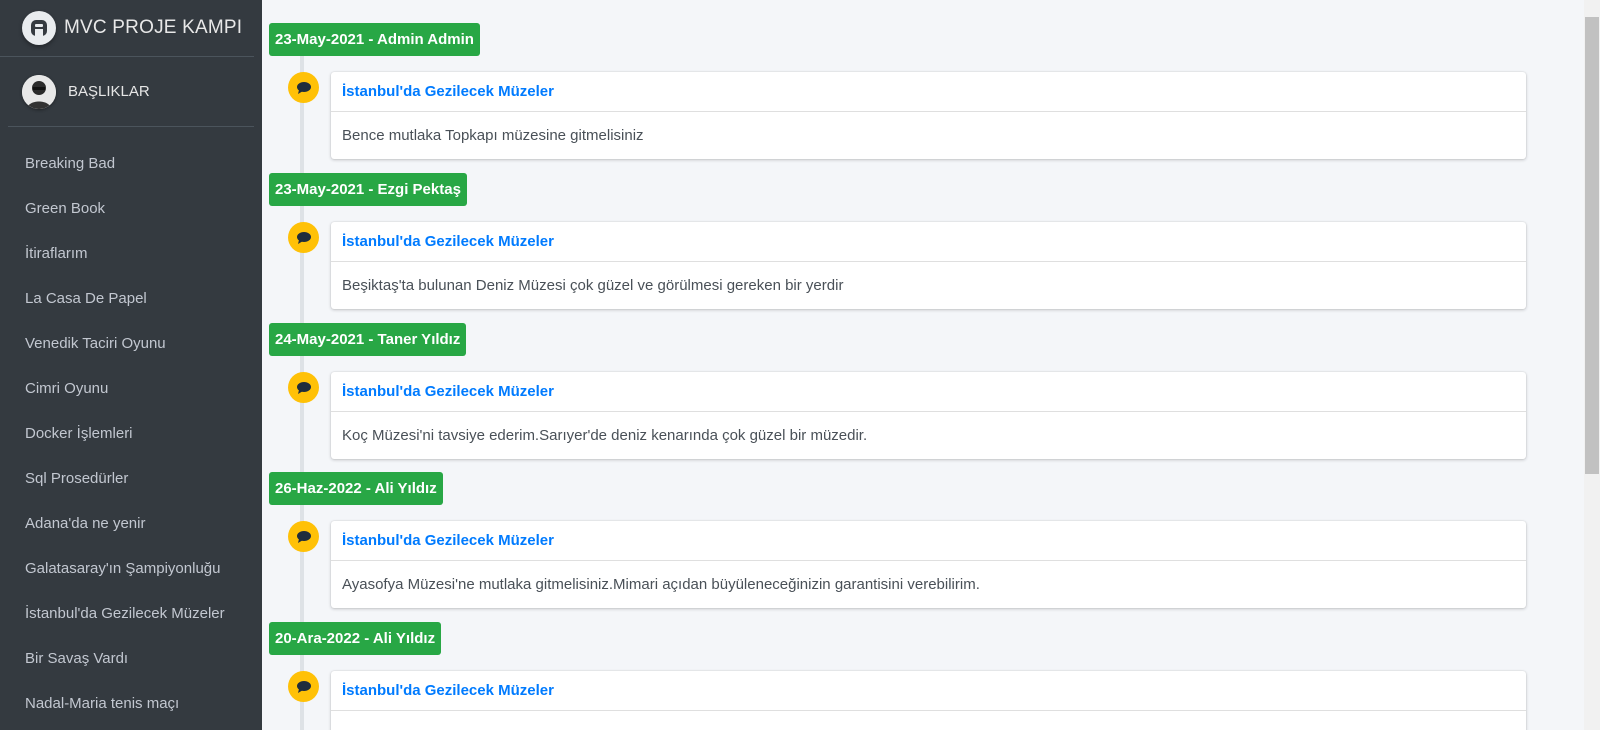 The width and height of the screenshot is (1600, 730). What do you see at coordinates (131, 523) in the screenshot?
I see `sidebar-item-adana: Adana'da ne yenir` at bounding box center [131, 523].